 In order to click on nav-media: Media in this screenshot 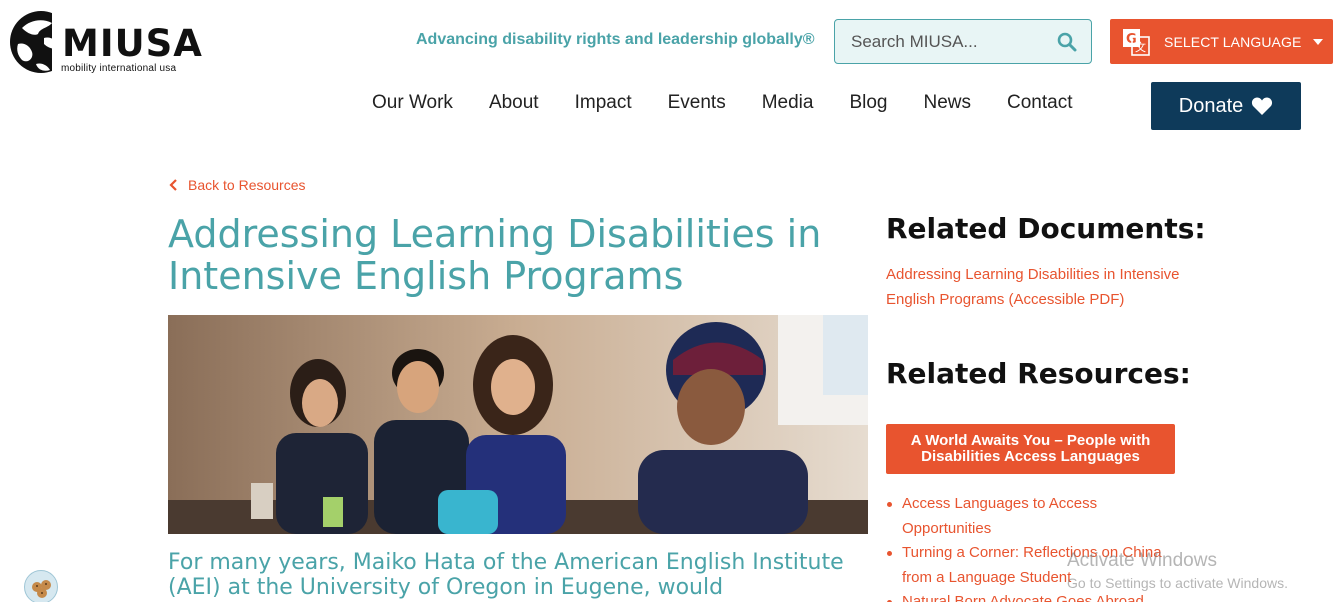, I will do `click(788, 103)`.